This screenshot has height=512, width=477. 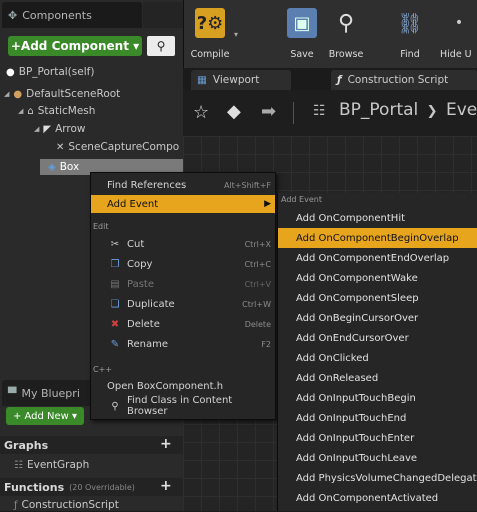 What do you see at coordinates (12, 393) in the screenshot?
I see `blueprint-icon: ▀` at bounding box center [12, 393].